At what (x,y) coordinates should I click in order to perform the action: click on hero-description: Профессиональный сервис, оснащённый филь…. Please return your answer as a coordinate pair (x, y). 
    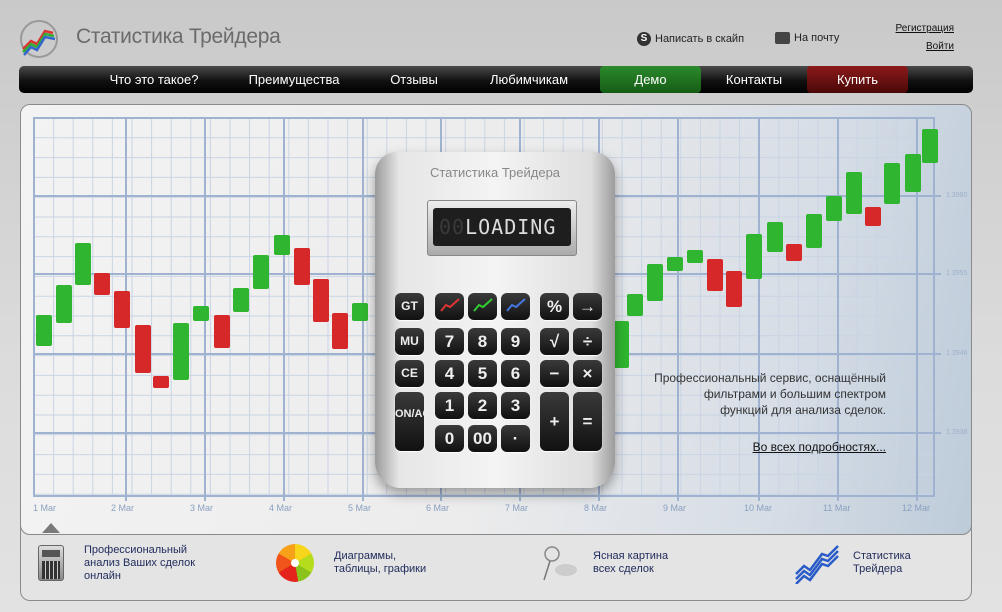
    Looking at the image, I should click on (770, 394).